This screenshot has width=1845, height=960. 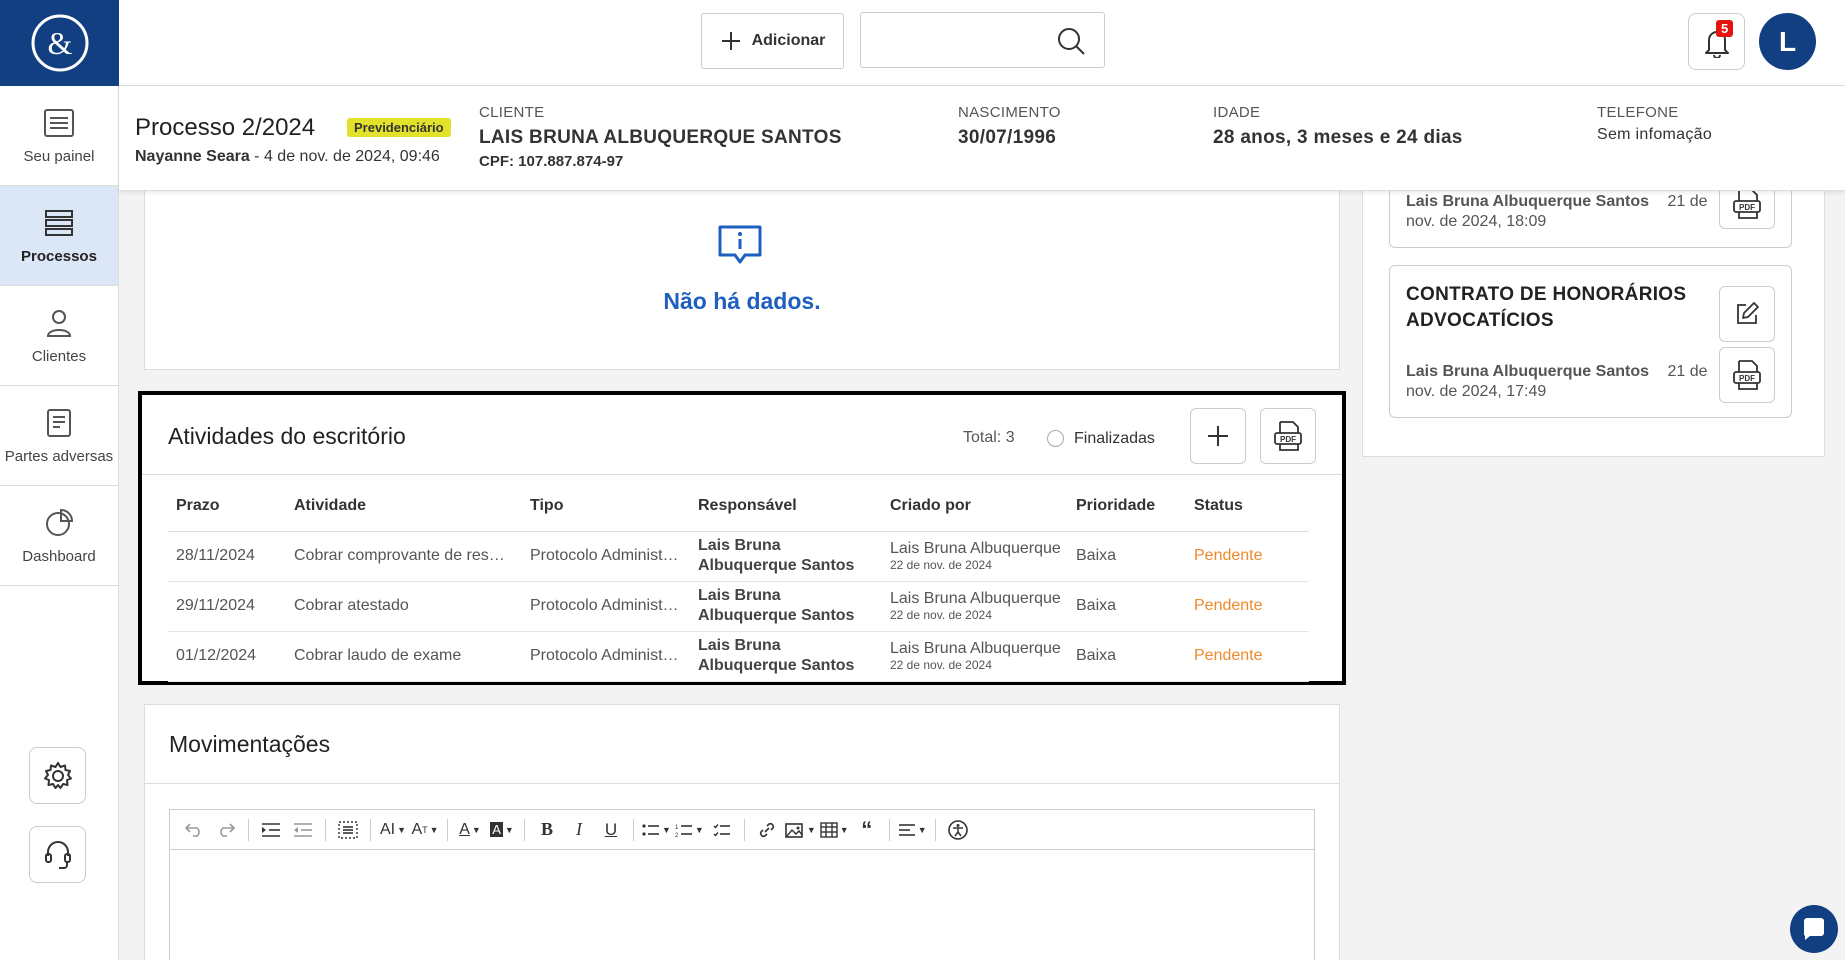 I want to click on cell-atividade-text: Cobrar comprovante de residência, so click(x=400, y=555).